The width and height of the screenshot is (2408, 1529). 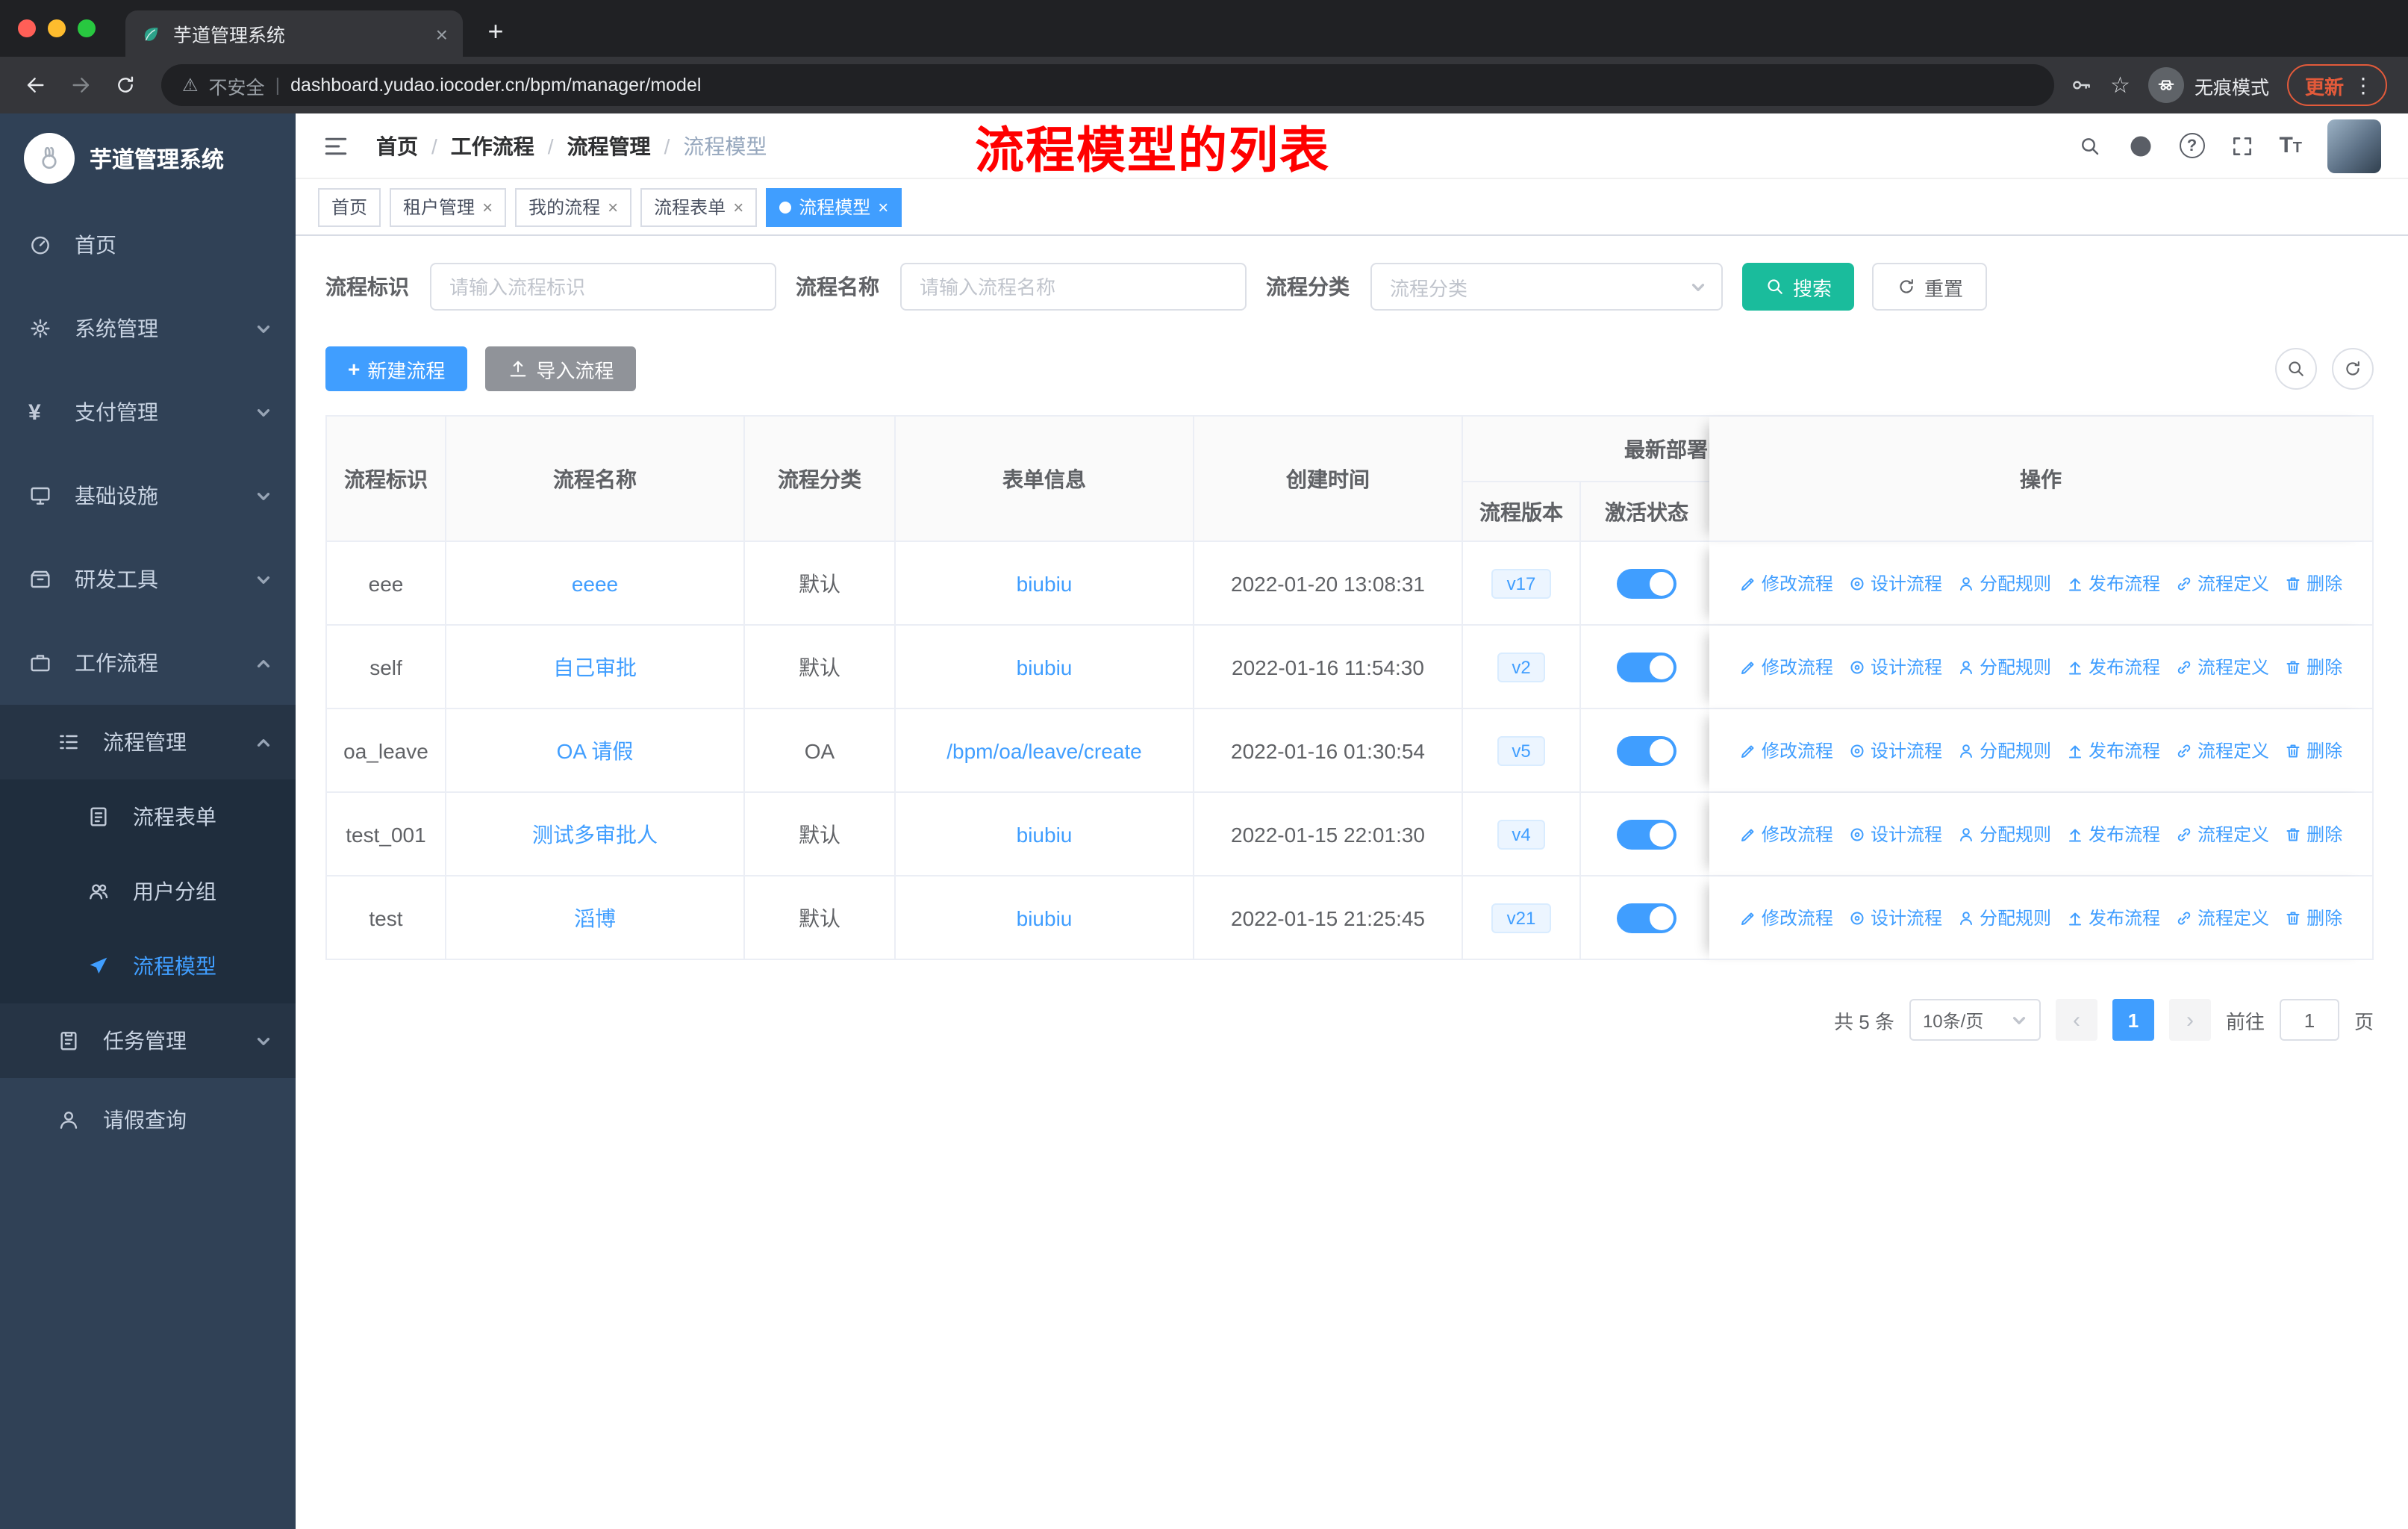 I want to click on process-name-link: 测试多审批人, so click(x=595, y=834).